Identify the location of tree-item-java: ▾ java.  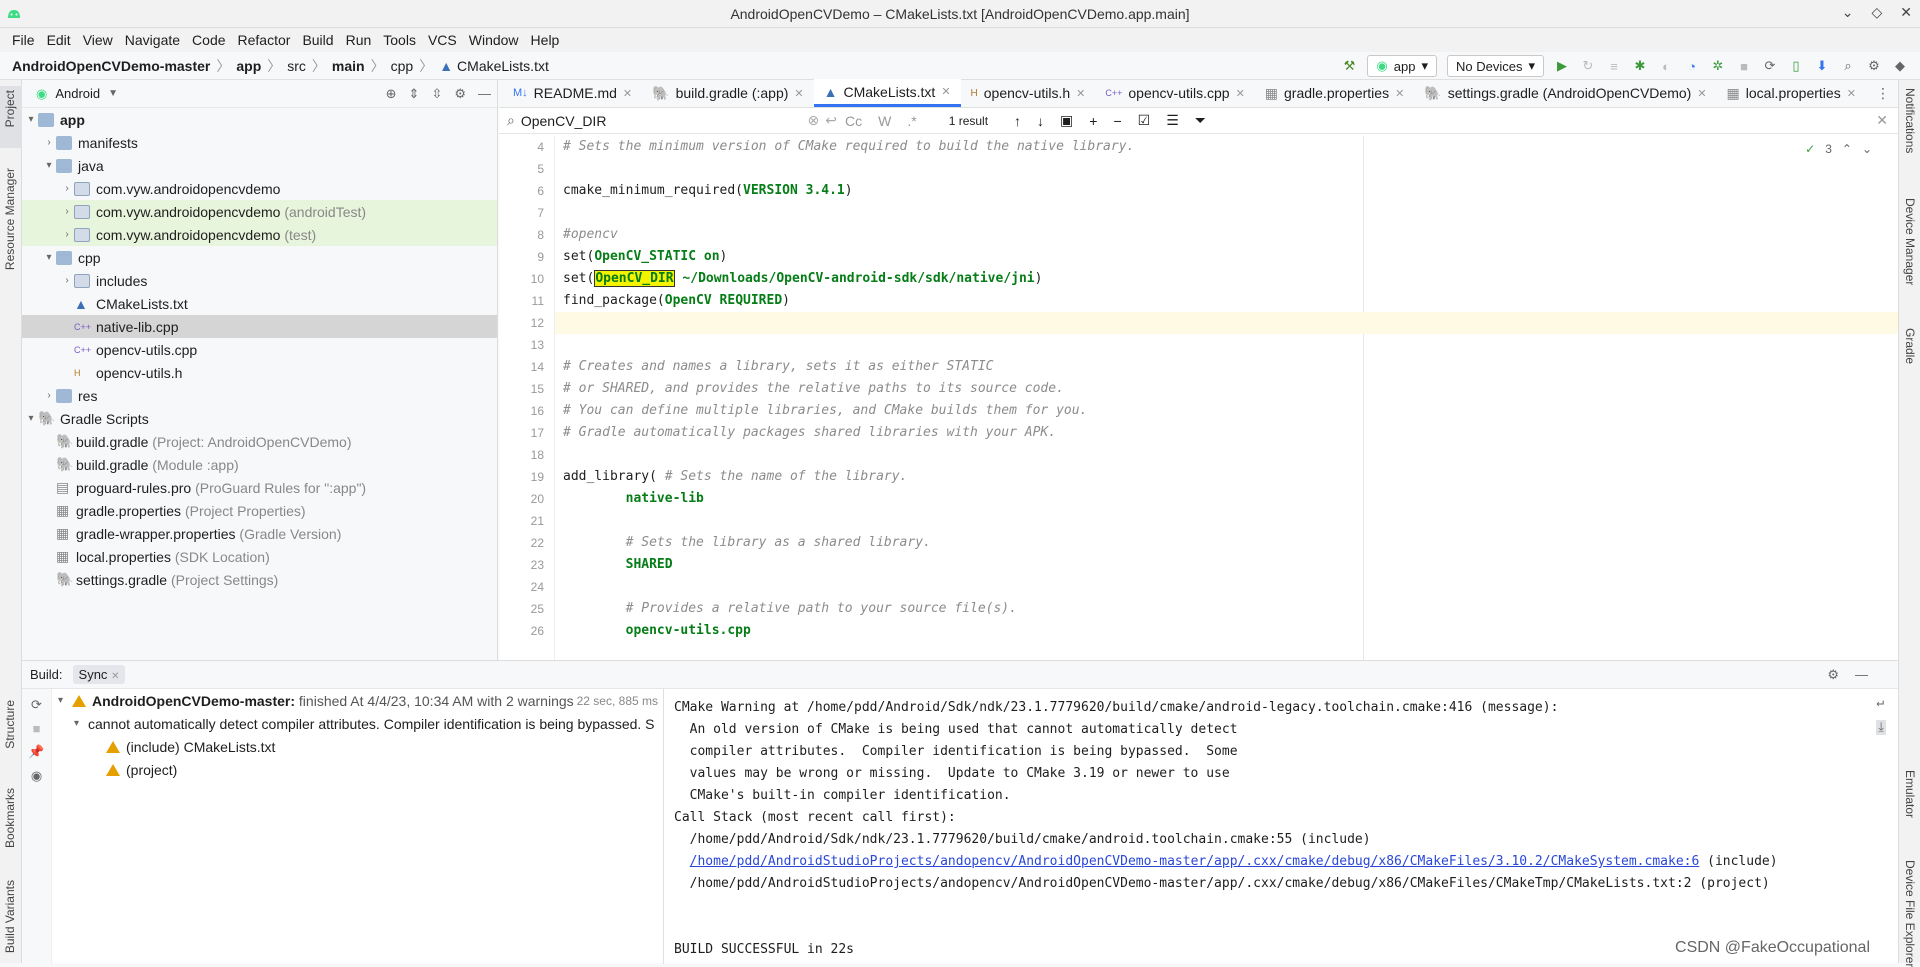
(259, 165).